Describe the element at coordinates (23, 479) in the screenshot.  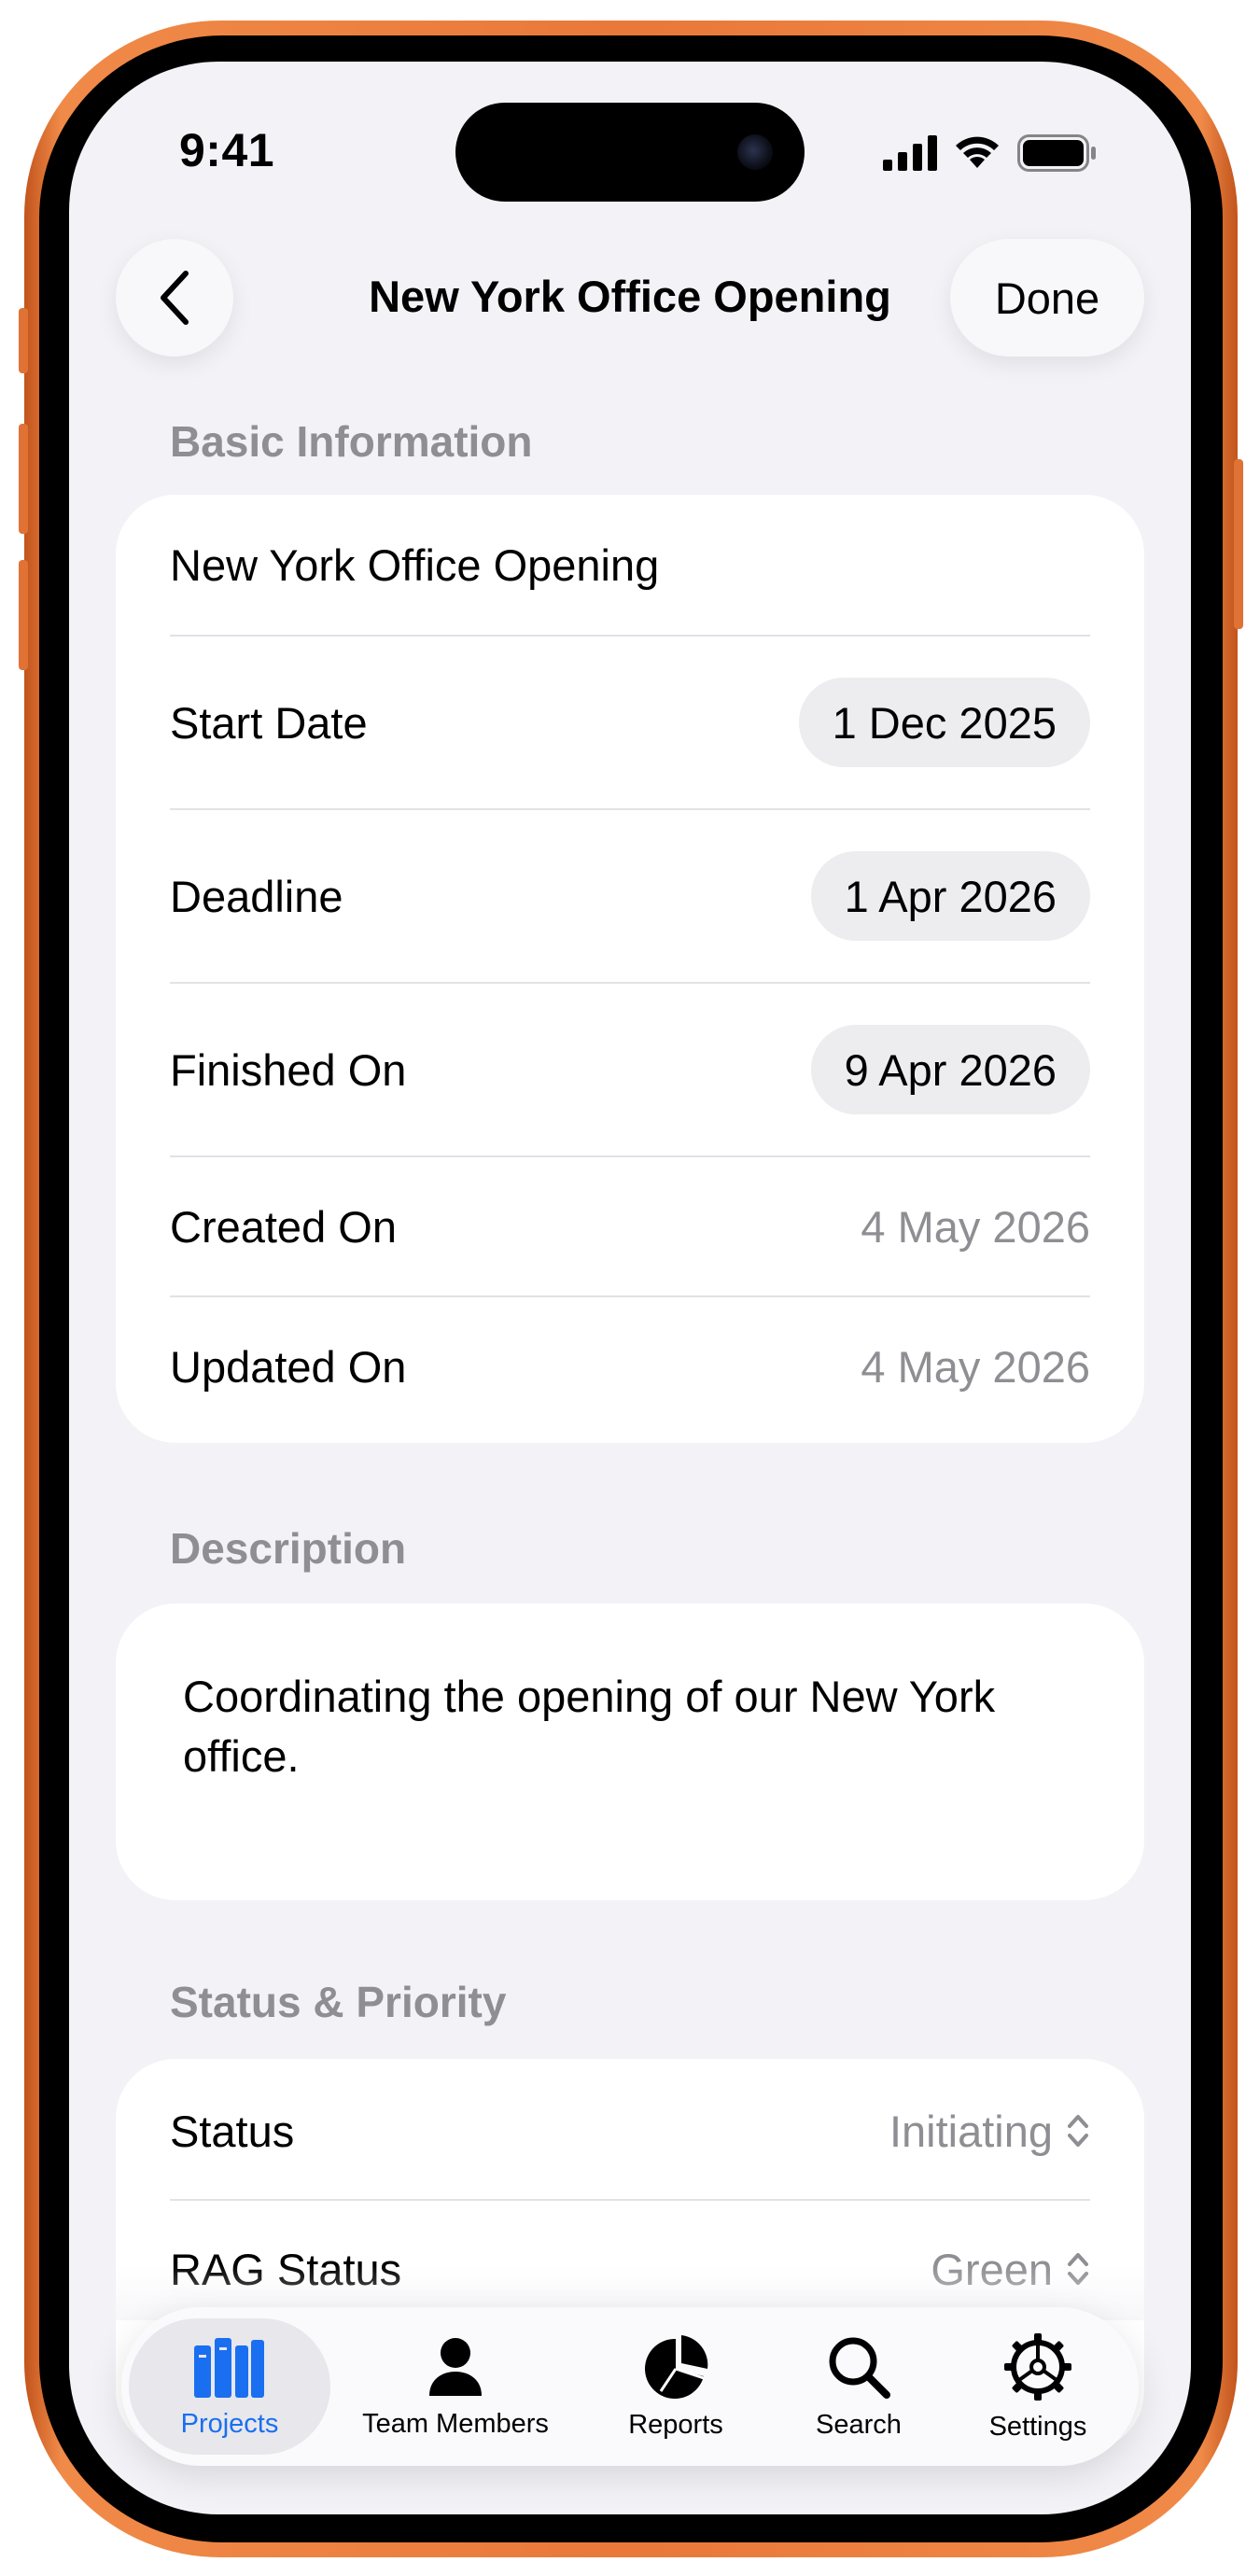
I see `volume-up-button` at that location.